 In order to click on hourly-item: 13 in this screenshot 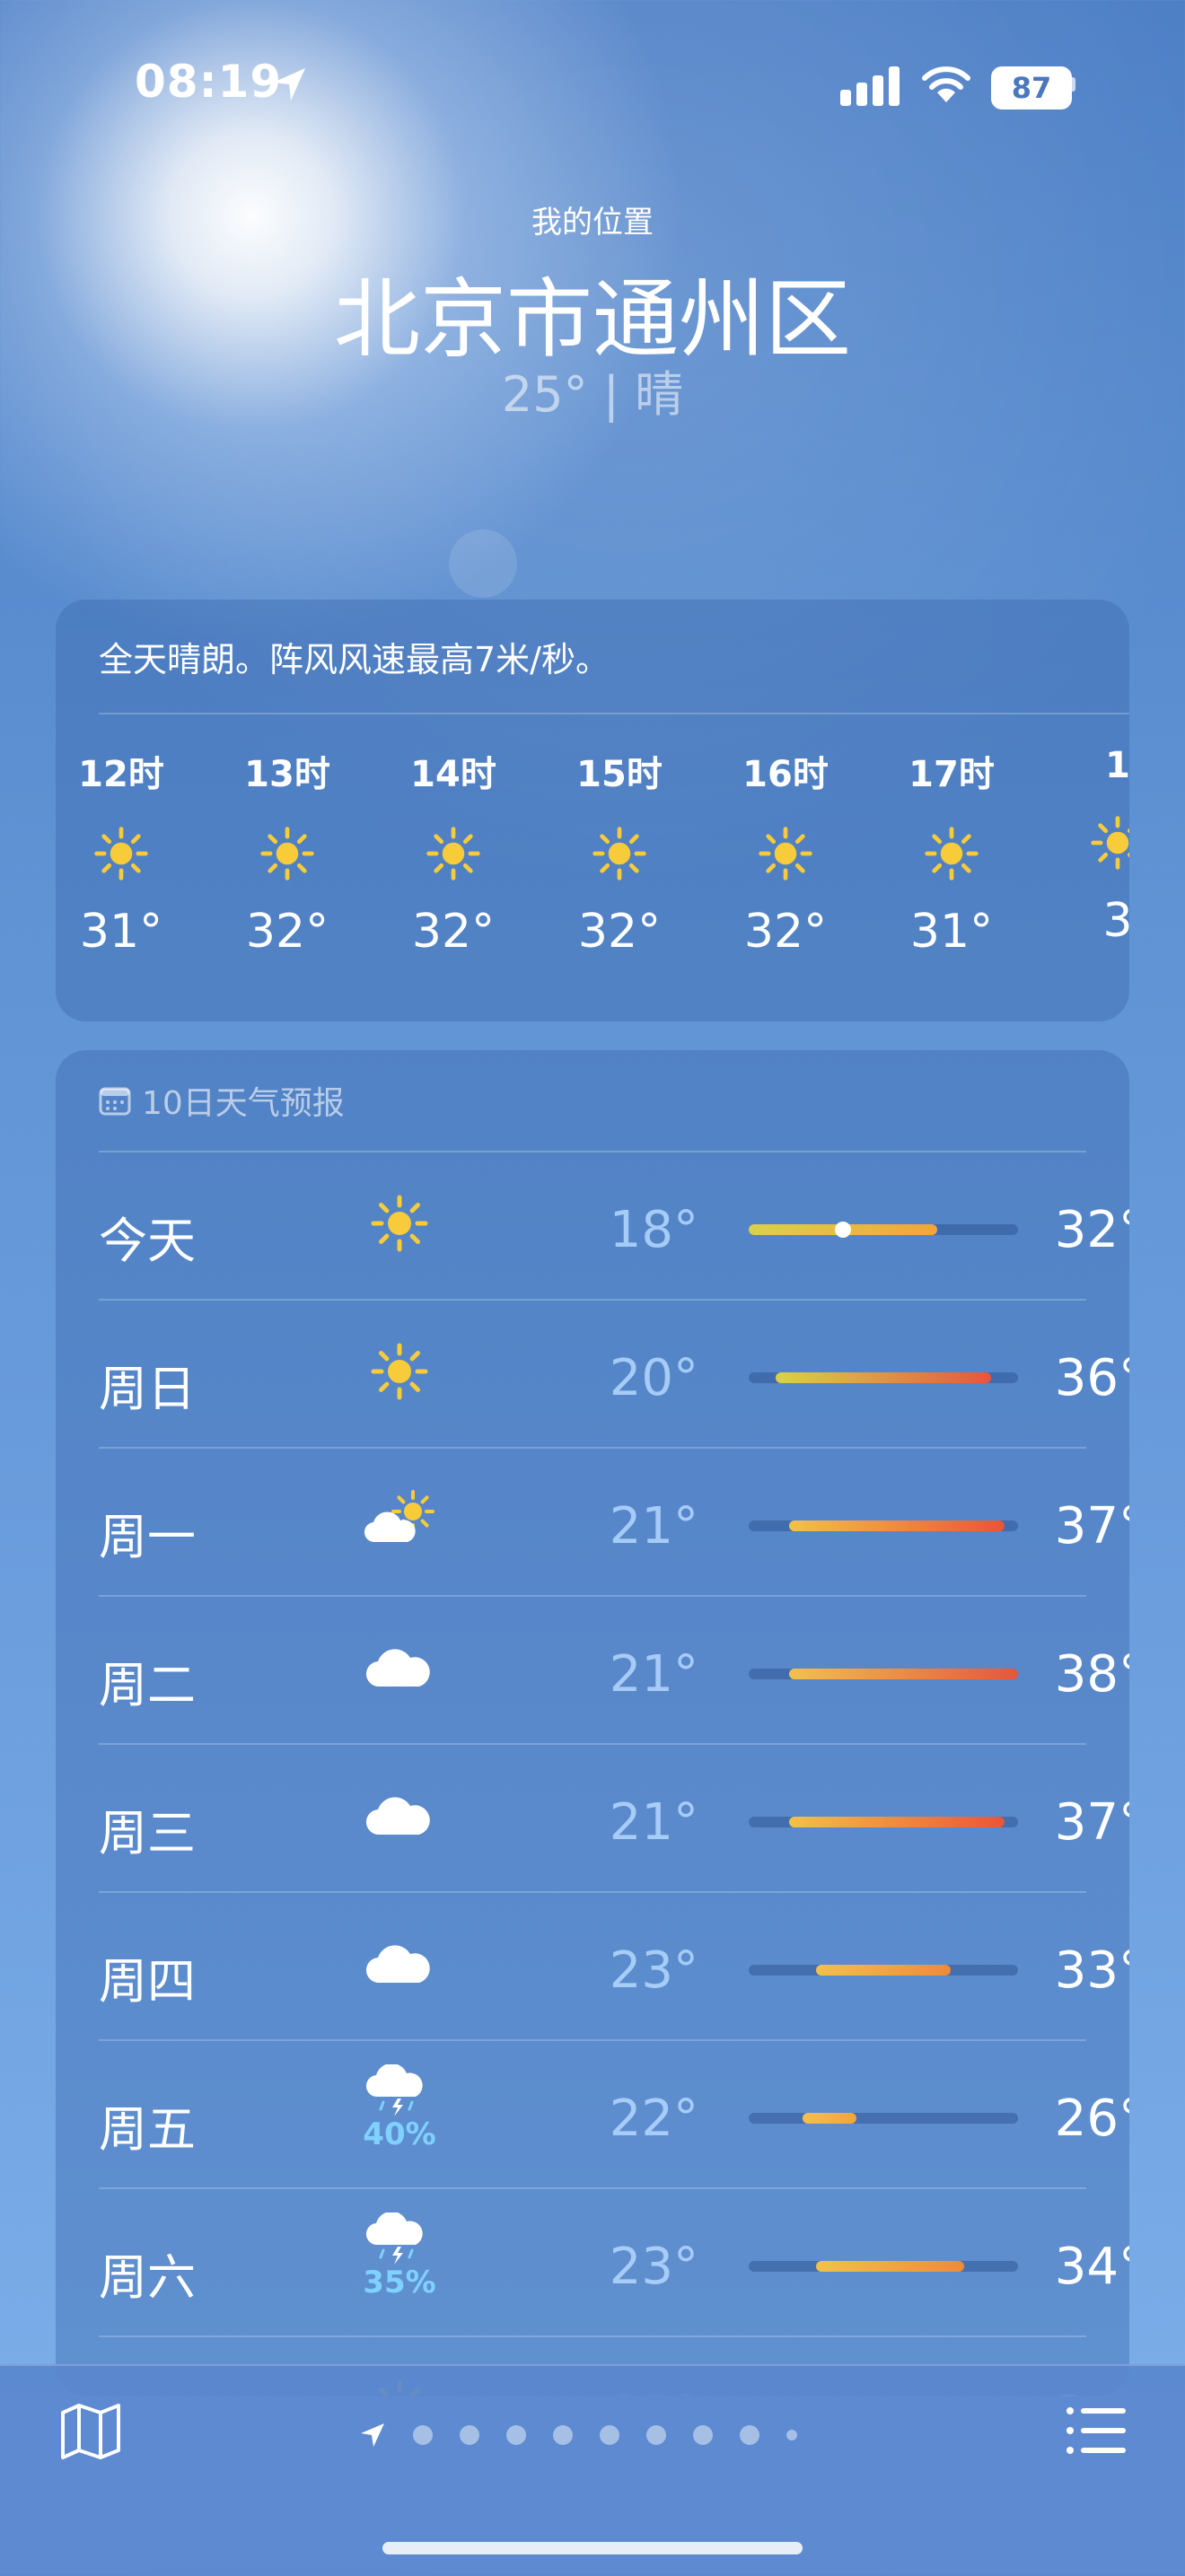, I will do `click(1094, 846)`.